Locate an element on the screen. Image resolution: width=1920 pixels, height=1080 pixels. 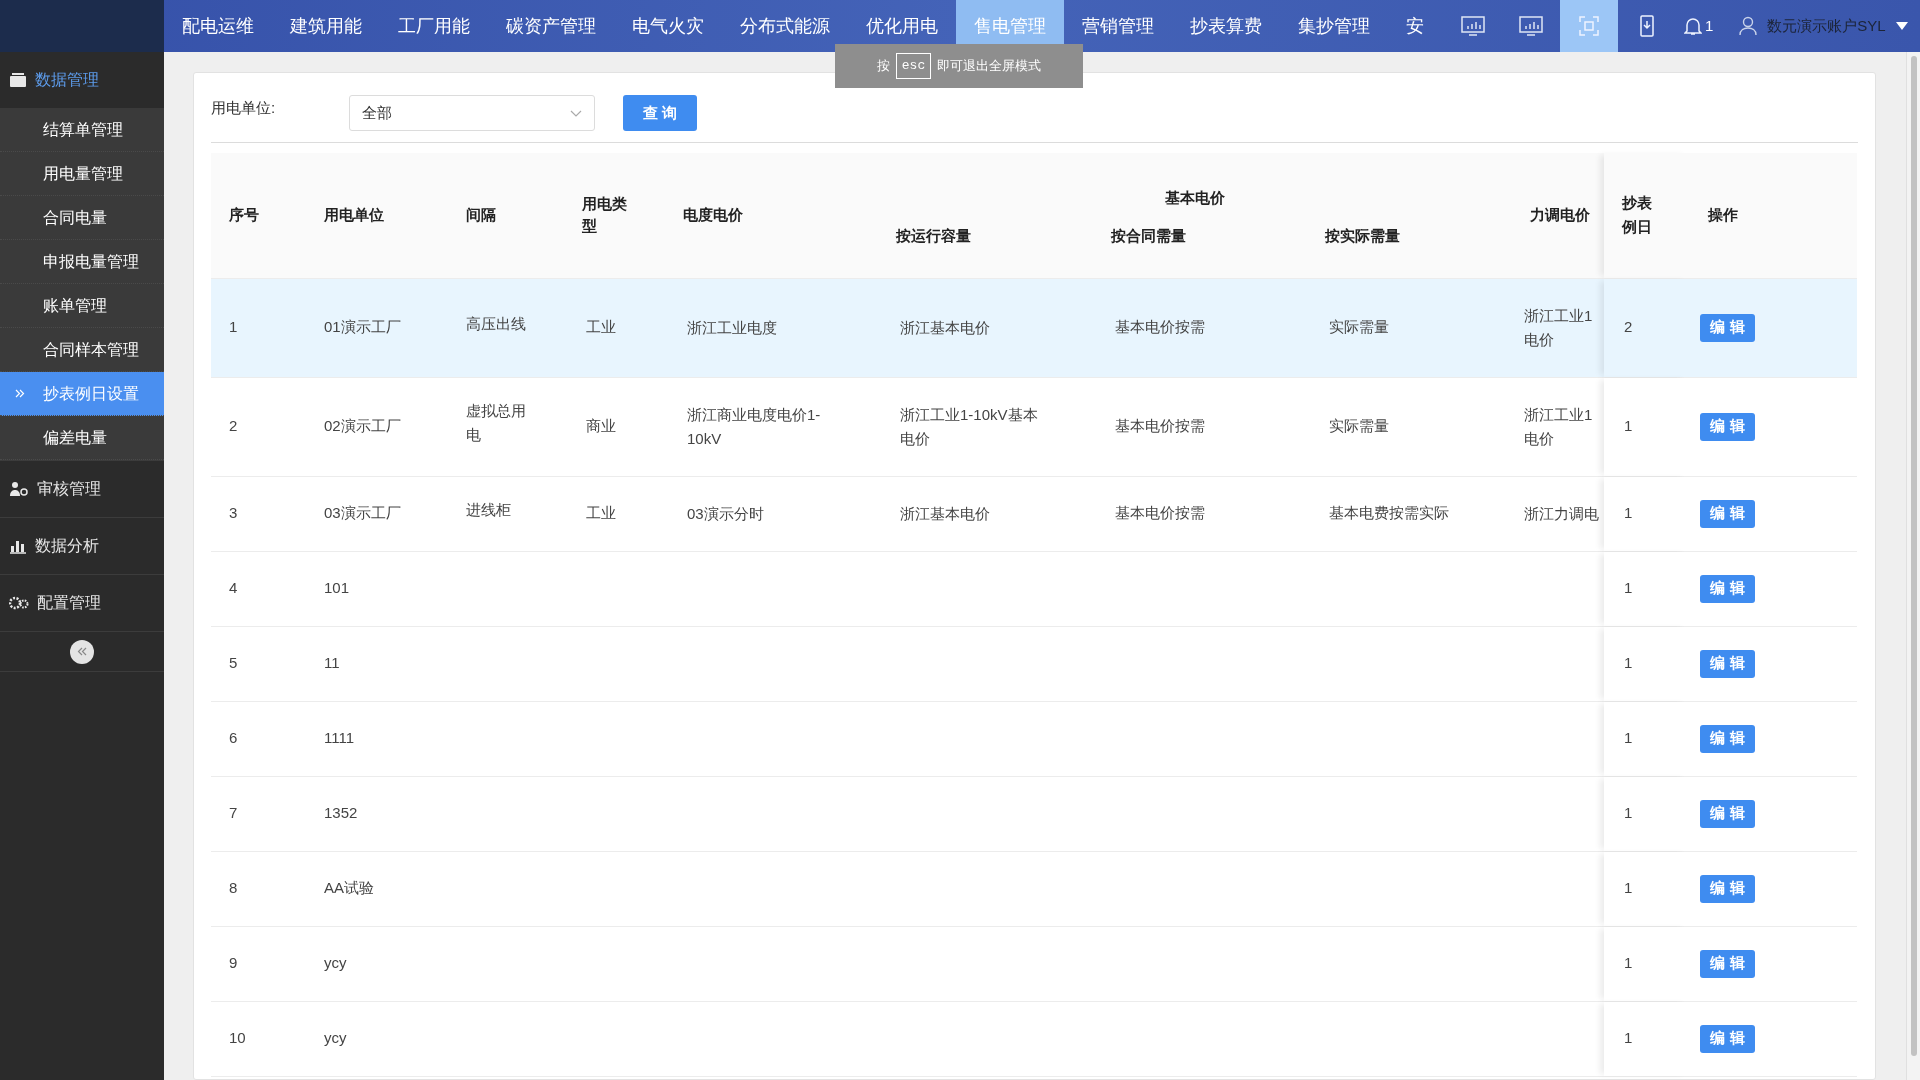
menu-item: 数据管理 is located at coordinates (82, 80).